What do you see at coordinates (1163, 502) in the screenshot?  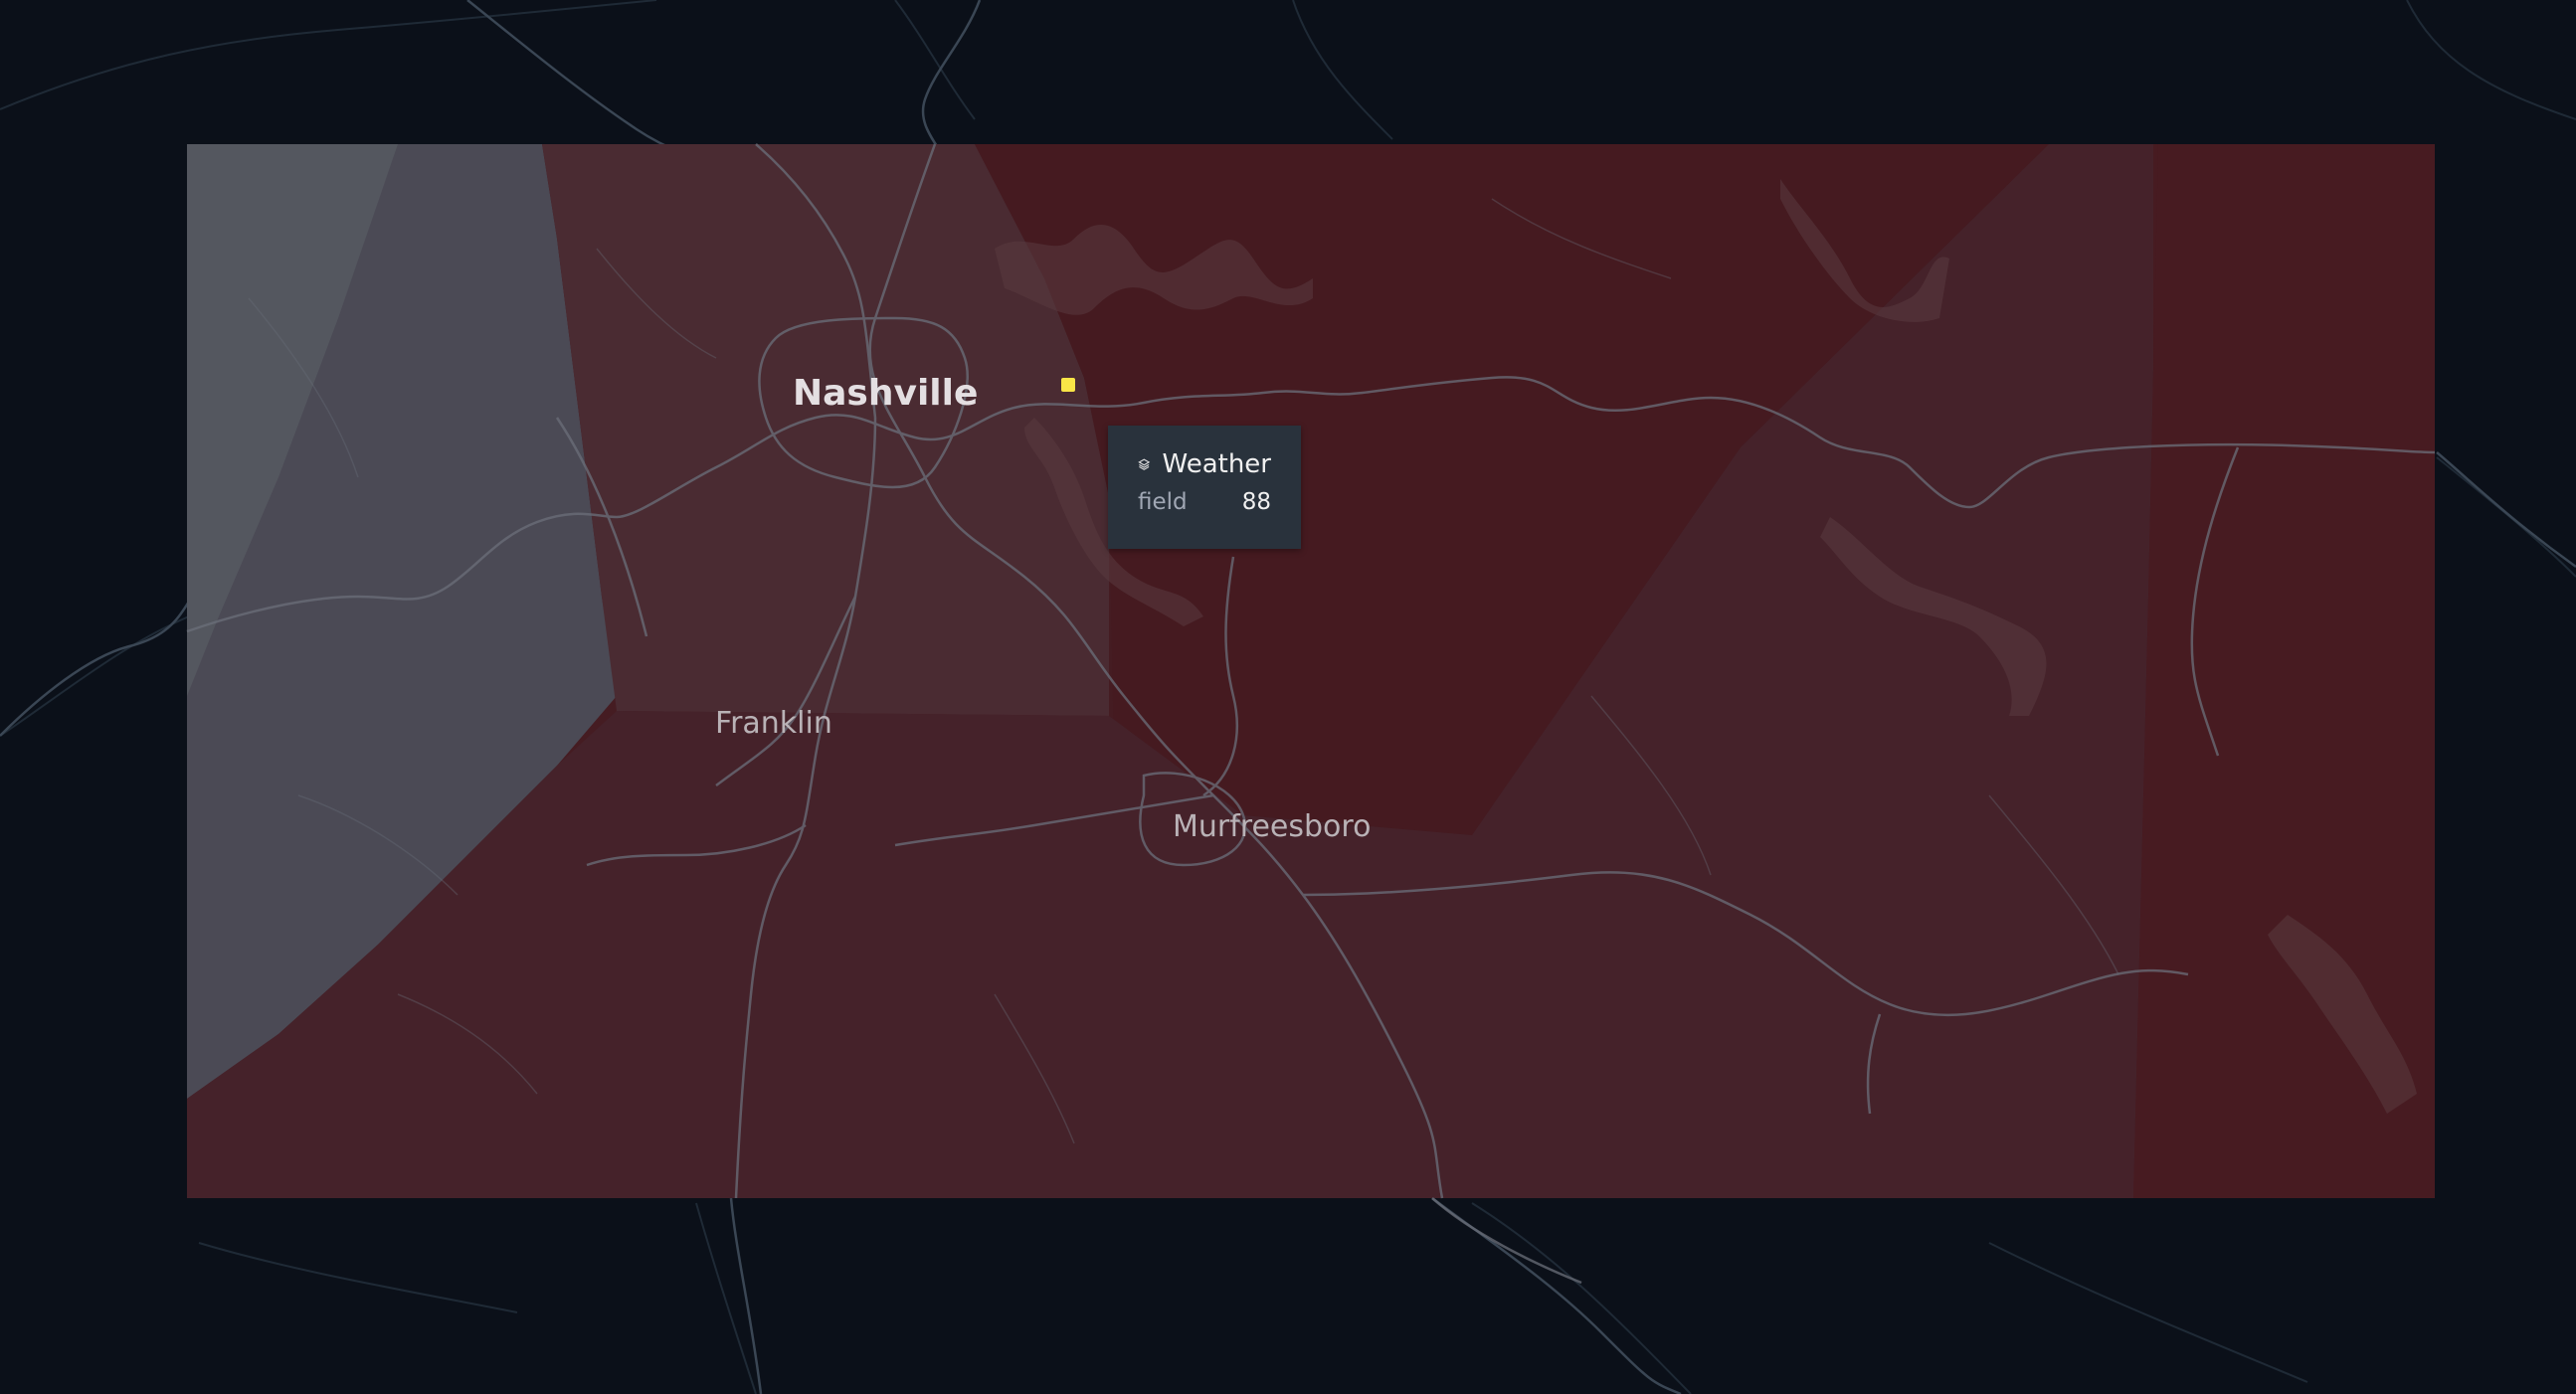 I see `tooltip-field-key: field` at bounding box center [1163, 502].